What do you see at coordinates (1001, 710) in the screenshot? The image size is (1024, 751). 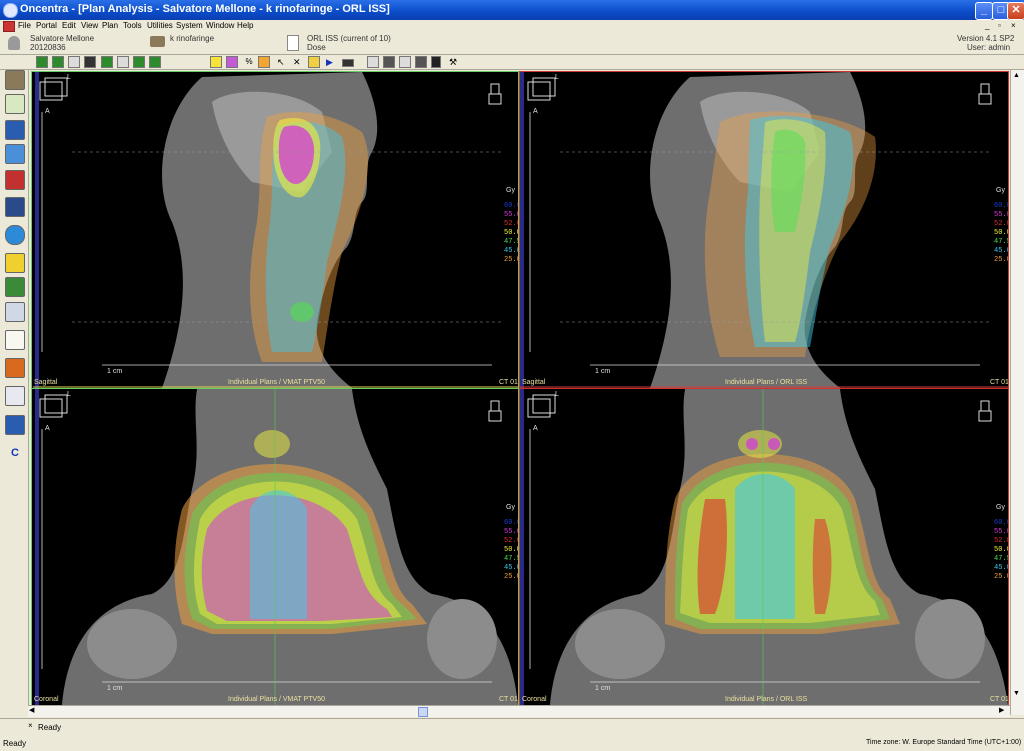 I see `scroll-right-arrow-icon: ▶` at bounding box center [1001, 710].